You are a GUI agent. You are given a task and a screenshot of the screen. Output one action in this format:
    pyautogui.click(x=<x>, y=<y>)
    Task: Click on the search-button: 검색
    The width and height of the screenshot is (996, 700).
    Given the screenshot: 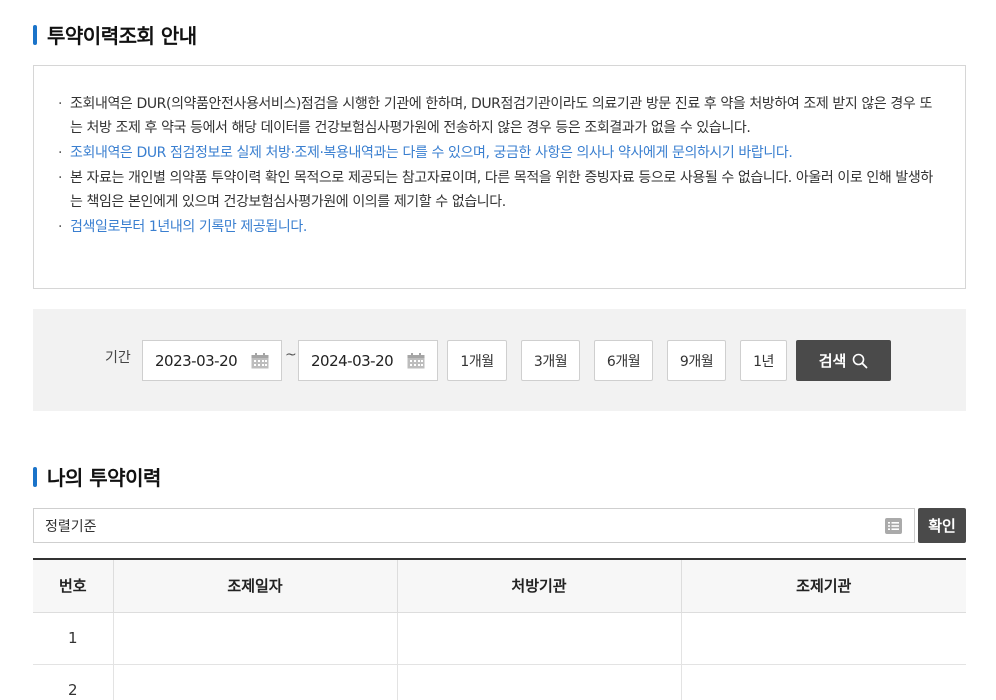 What is the action you would take?
    pyautogui.click(x=843, y=360)
    